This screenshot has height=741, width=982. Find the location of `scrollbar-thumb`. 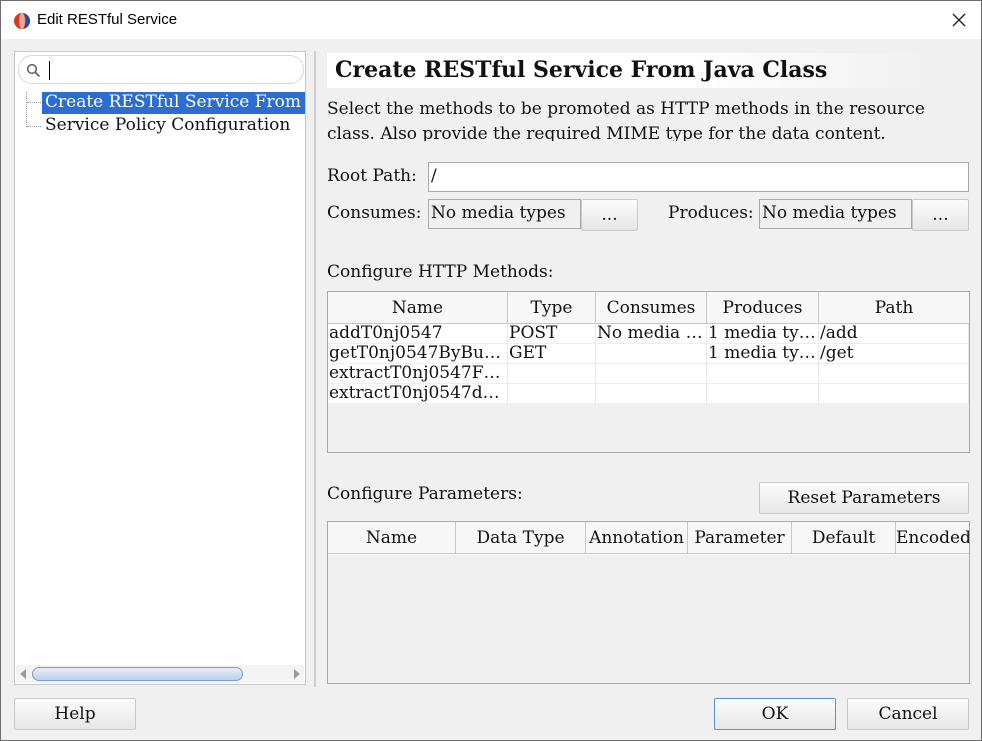

scrollbar-thumb is located at coordinates (137, 674).